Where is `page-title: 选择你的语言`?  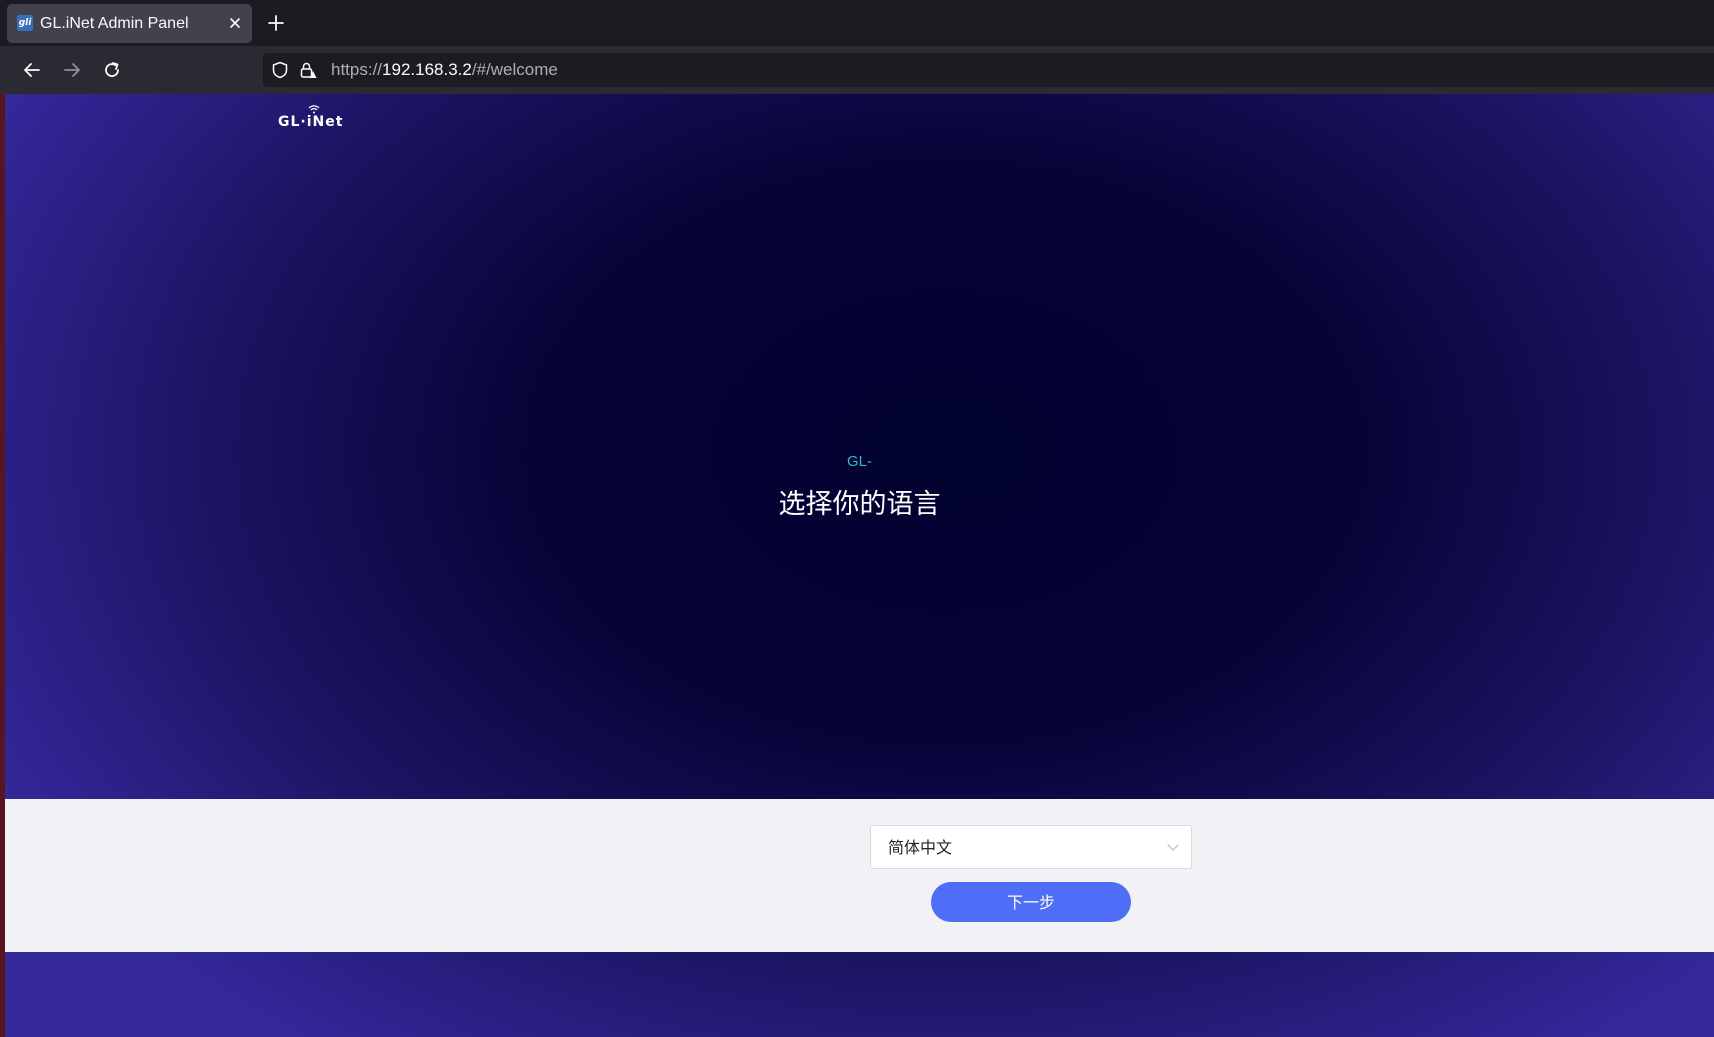
page-title: 选择你的语言 is located at coordinates (859, 504).